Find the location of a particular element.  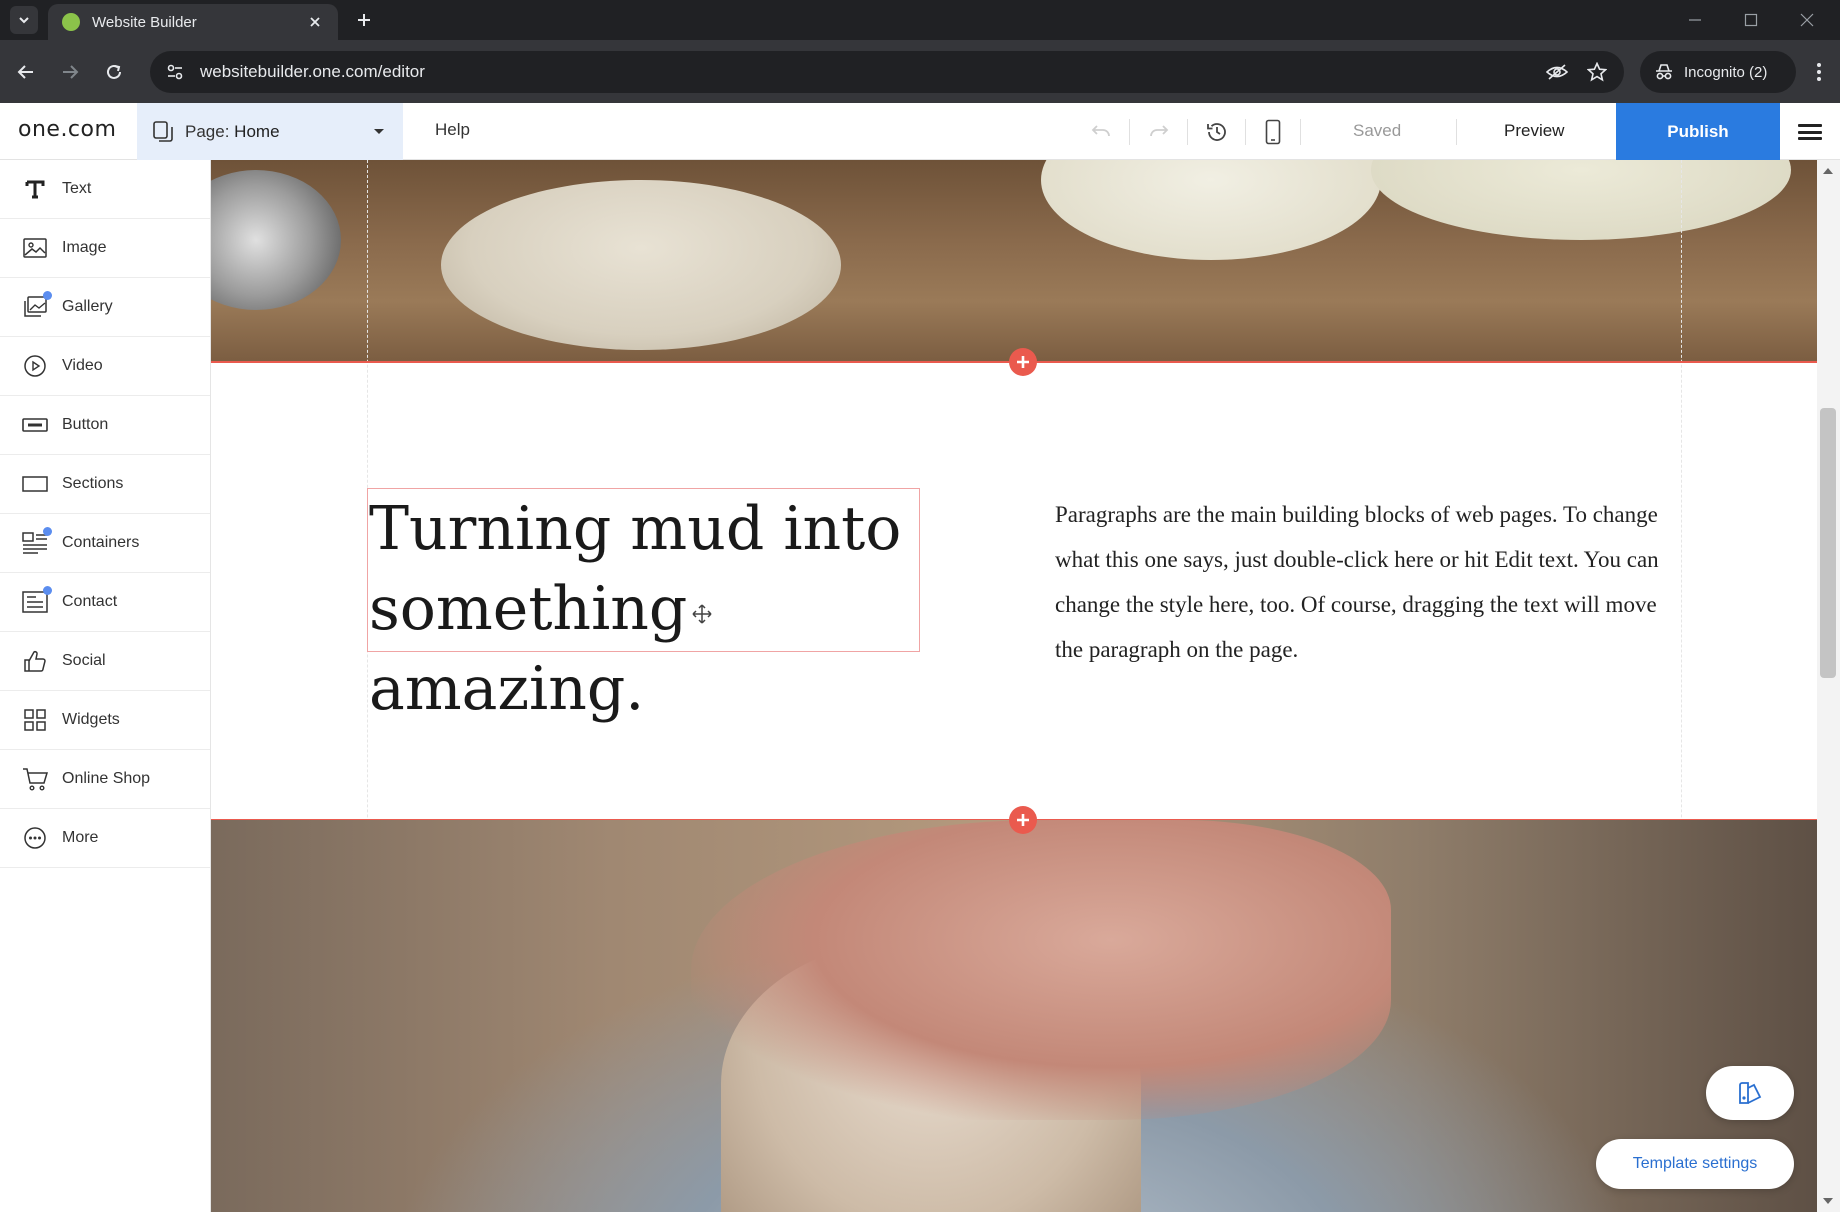

sidebar-item-label: Containers is located at coordinates (101, 542).